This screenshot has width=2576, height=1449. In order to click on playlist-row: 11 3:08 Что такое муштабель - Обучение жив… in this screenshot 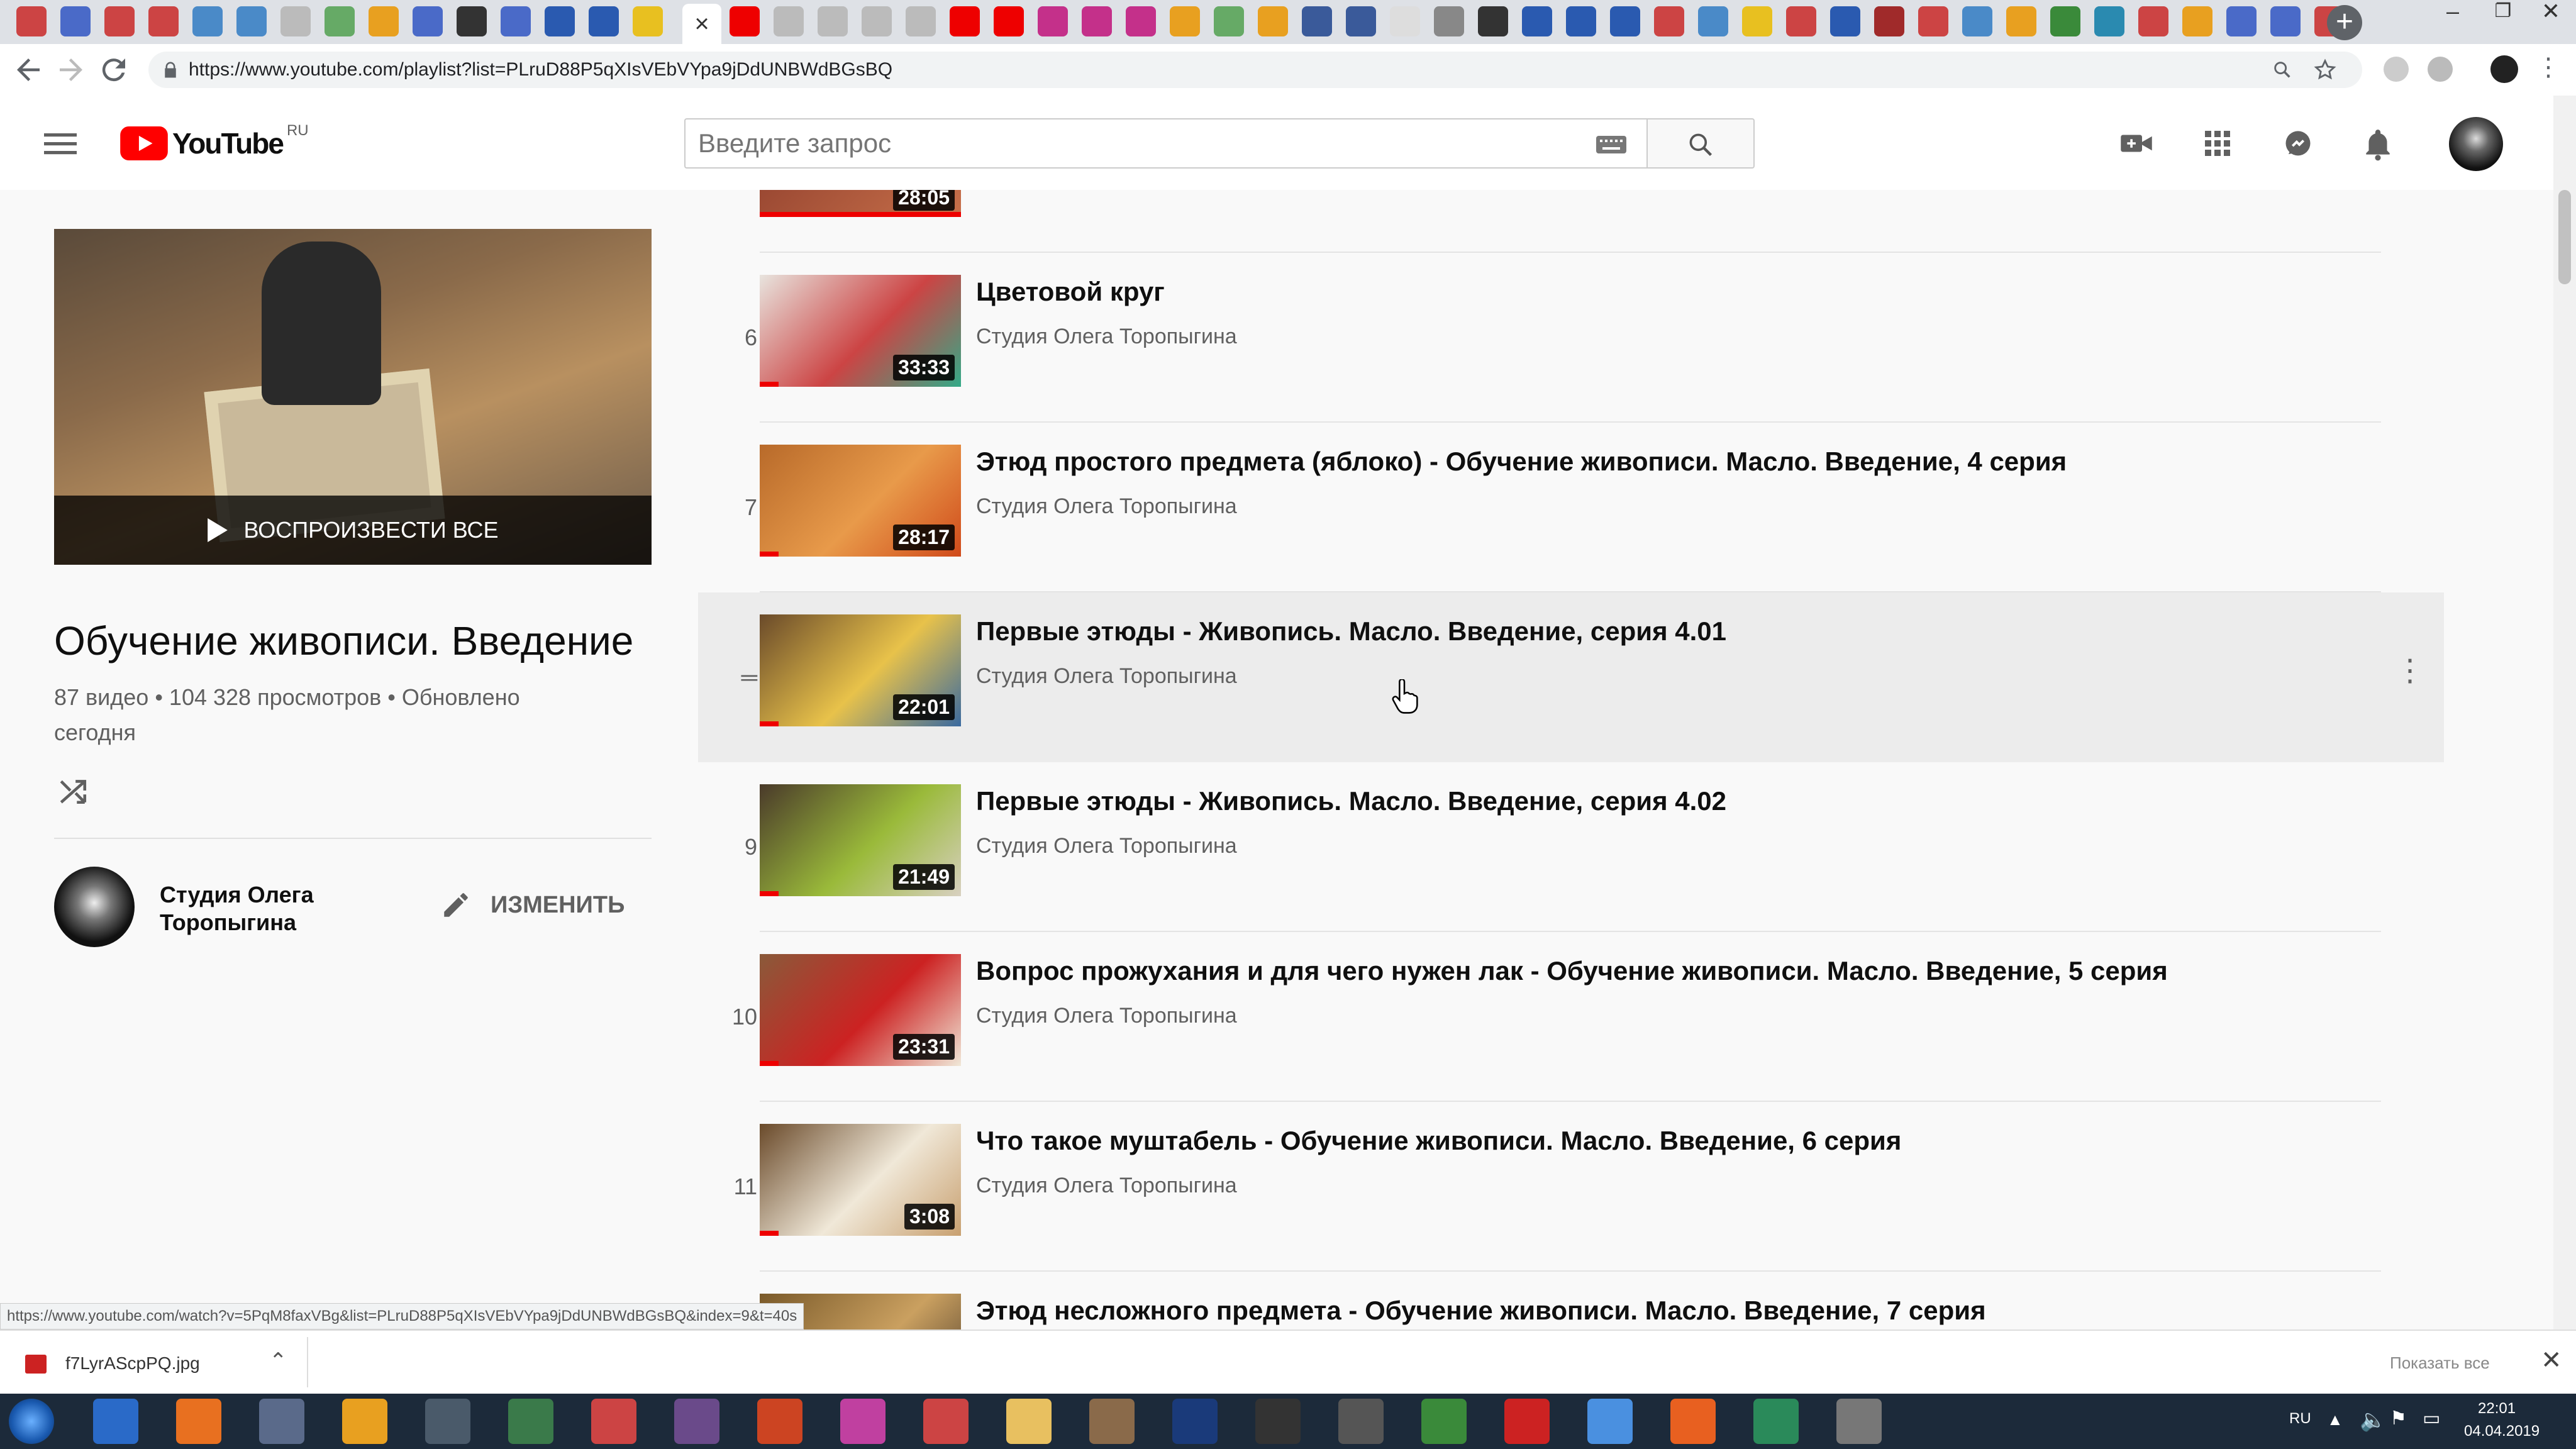, I will do `click(1571, 1187)`.